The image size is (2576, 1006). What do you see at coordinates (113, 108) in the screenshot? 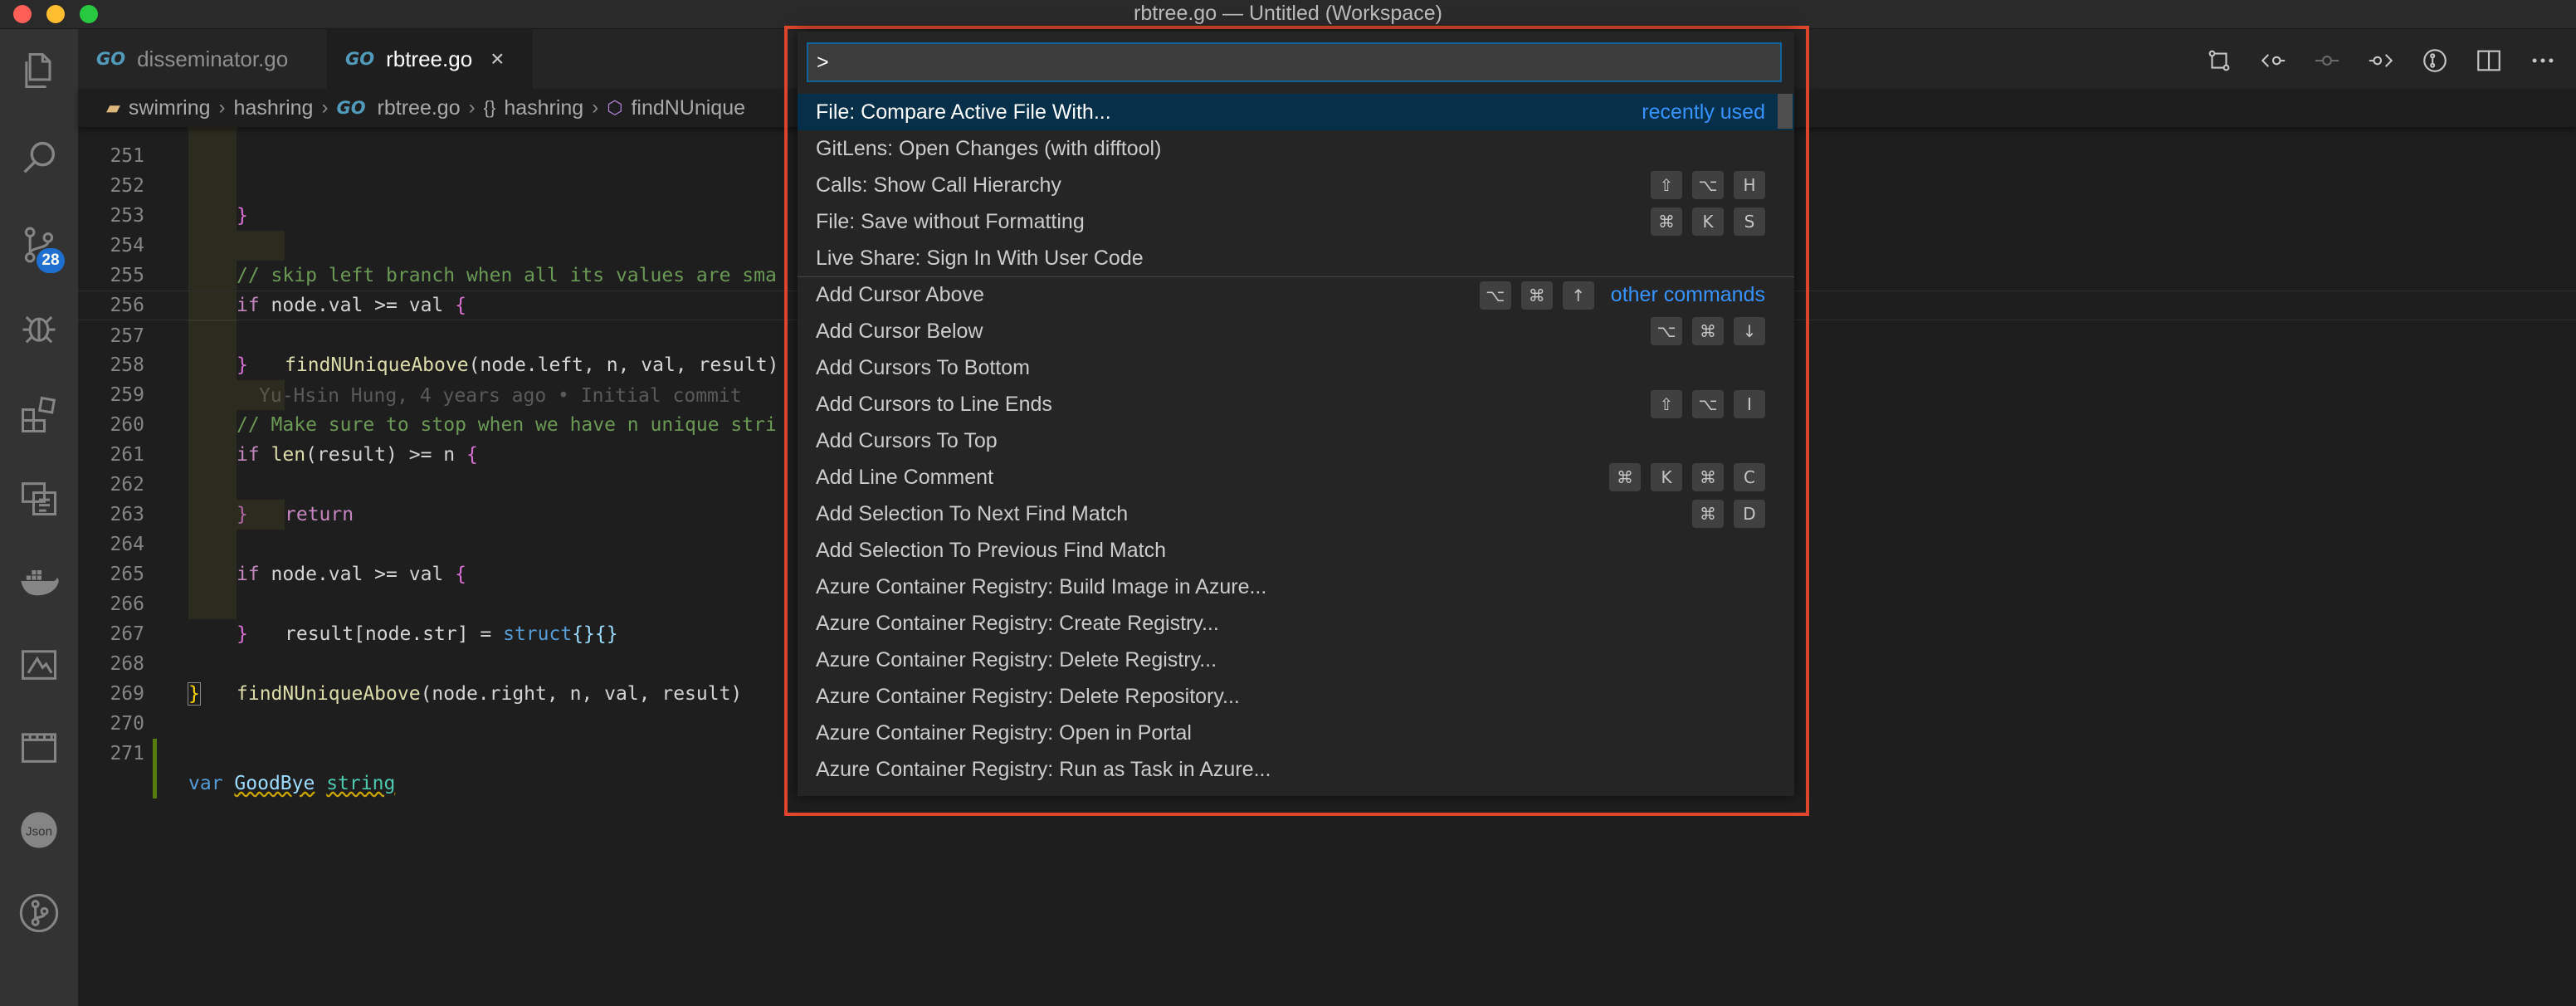
I see `folder-icon: ▰` at bounding box center [113, 108].